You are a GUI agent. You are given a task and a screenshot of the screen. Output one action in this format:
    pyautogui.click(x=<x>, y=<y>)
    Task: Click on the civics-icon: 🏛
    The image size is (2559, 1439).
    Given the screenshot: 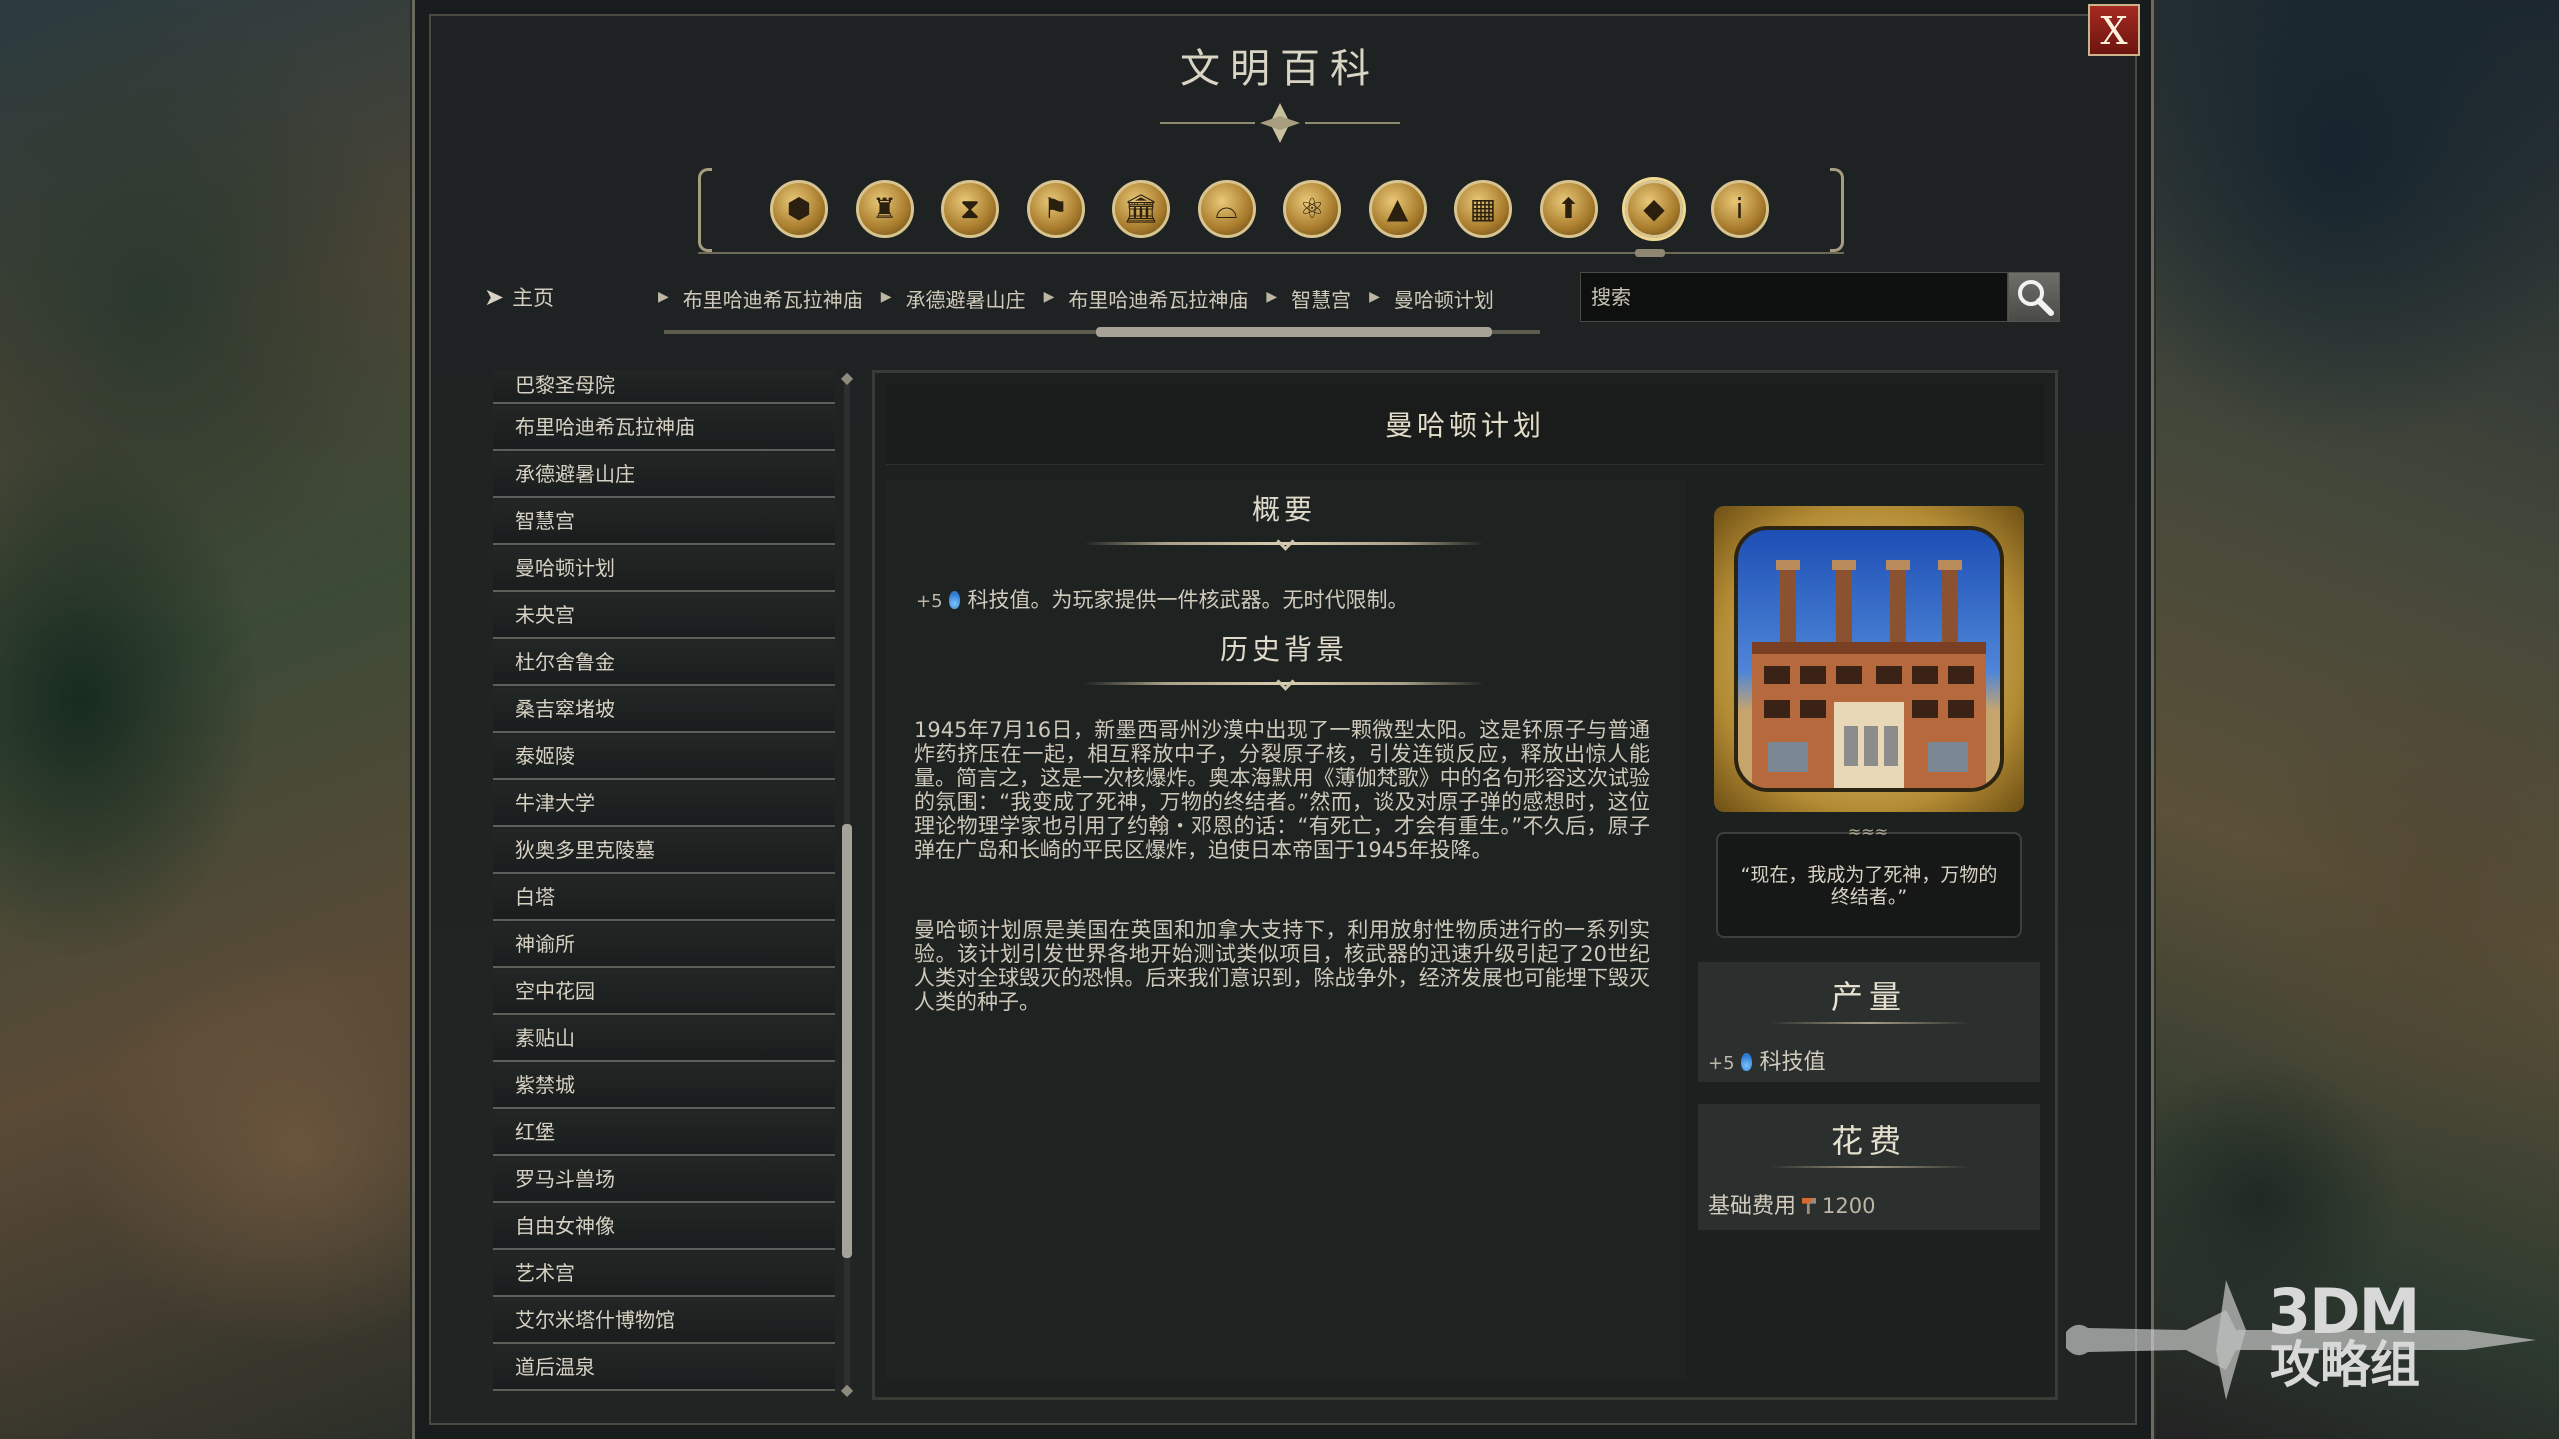 What is the action you would take?
    pyautogui.click(x=1141, y=209)
    